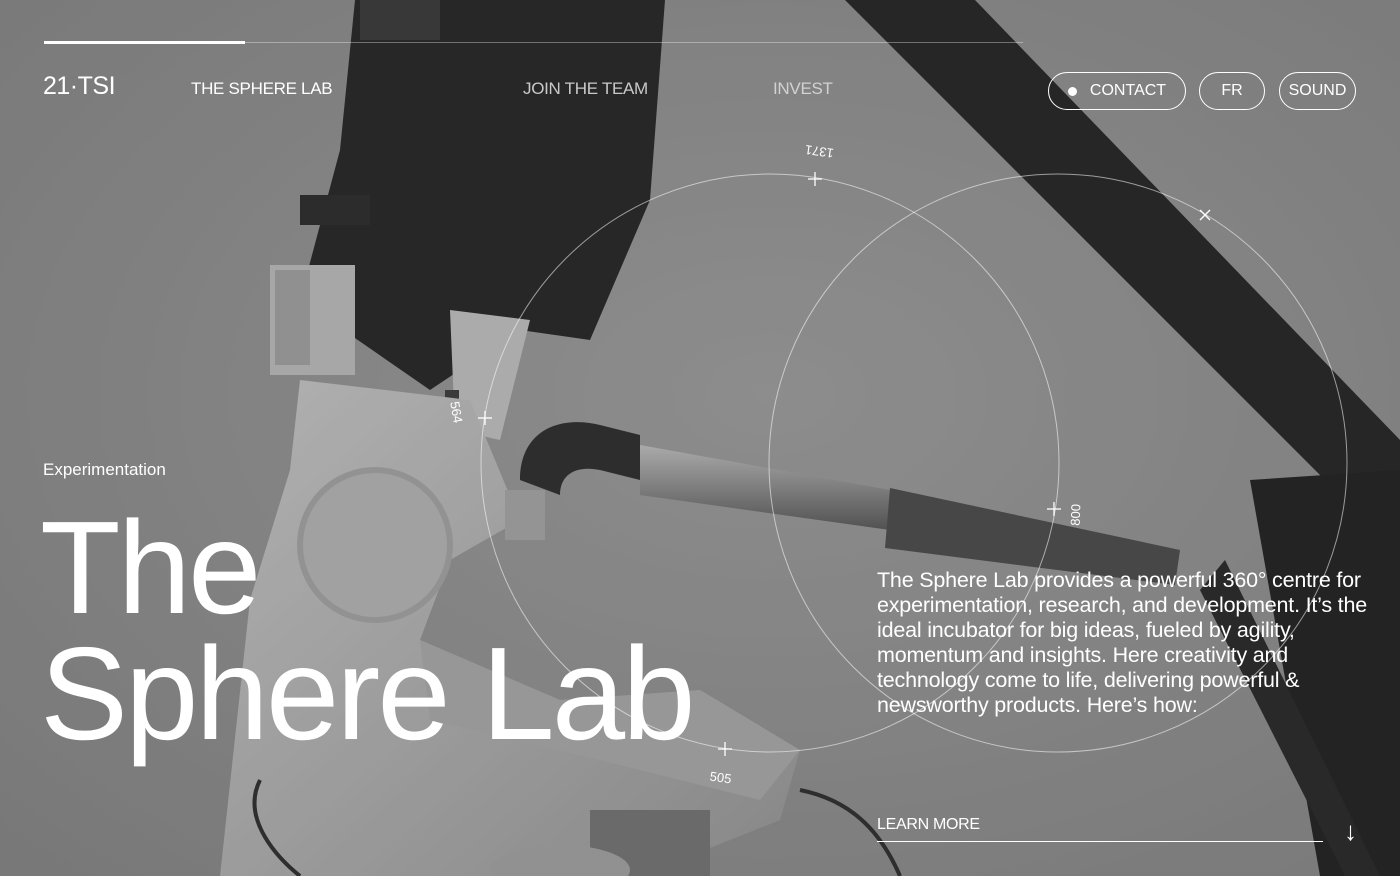 The image size is (1400, 876). What do you see at coordinates (150, 567) in the screenshot?
I see `hero-title-line-1: The` at bounding box center [150, 567].